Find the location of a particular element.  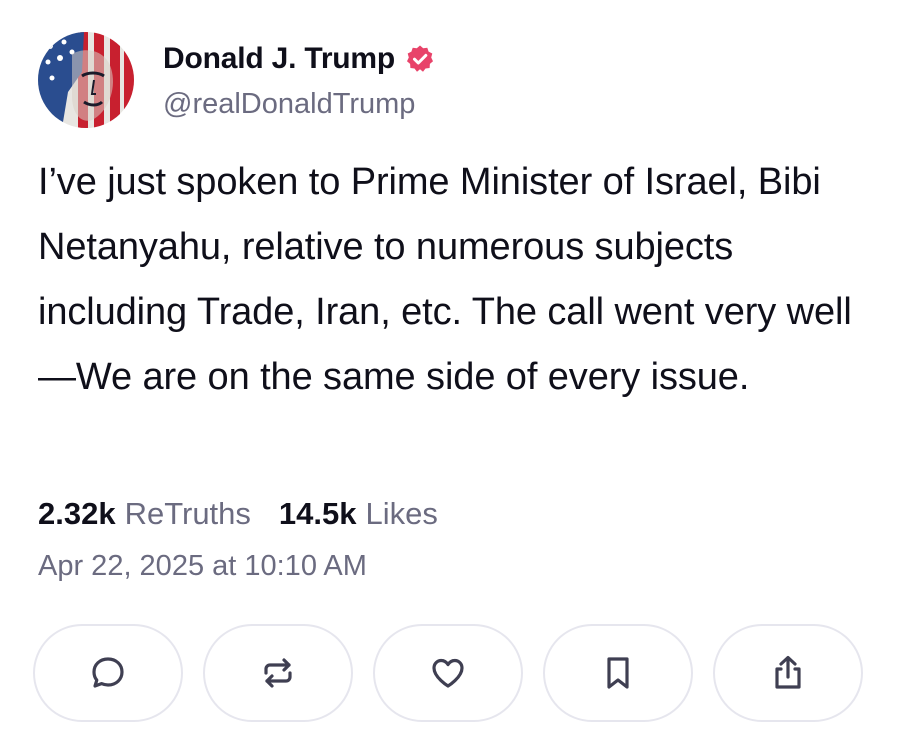

display-name-row: Donald J. Trump is located at coordinates (299, 59).